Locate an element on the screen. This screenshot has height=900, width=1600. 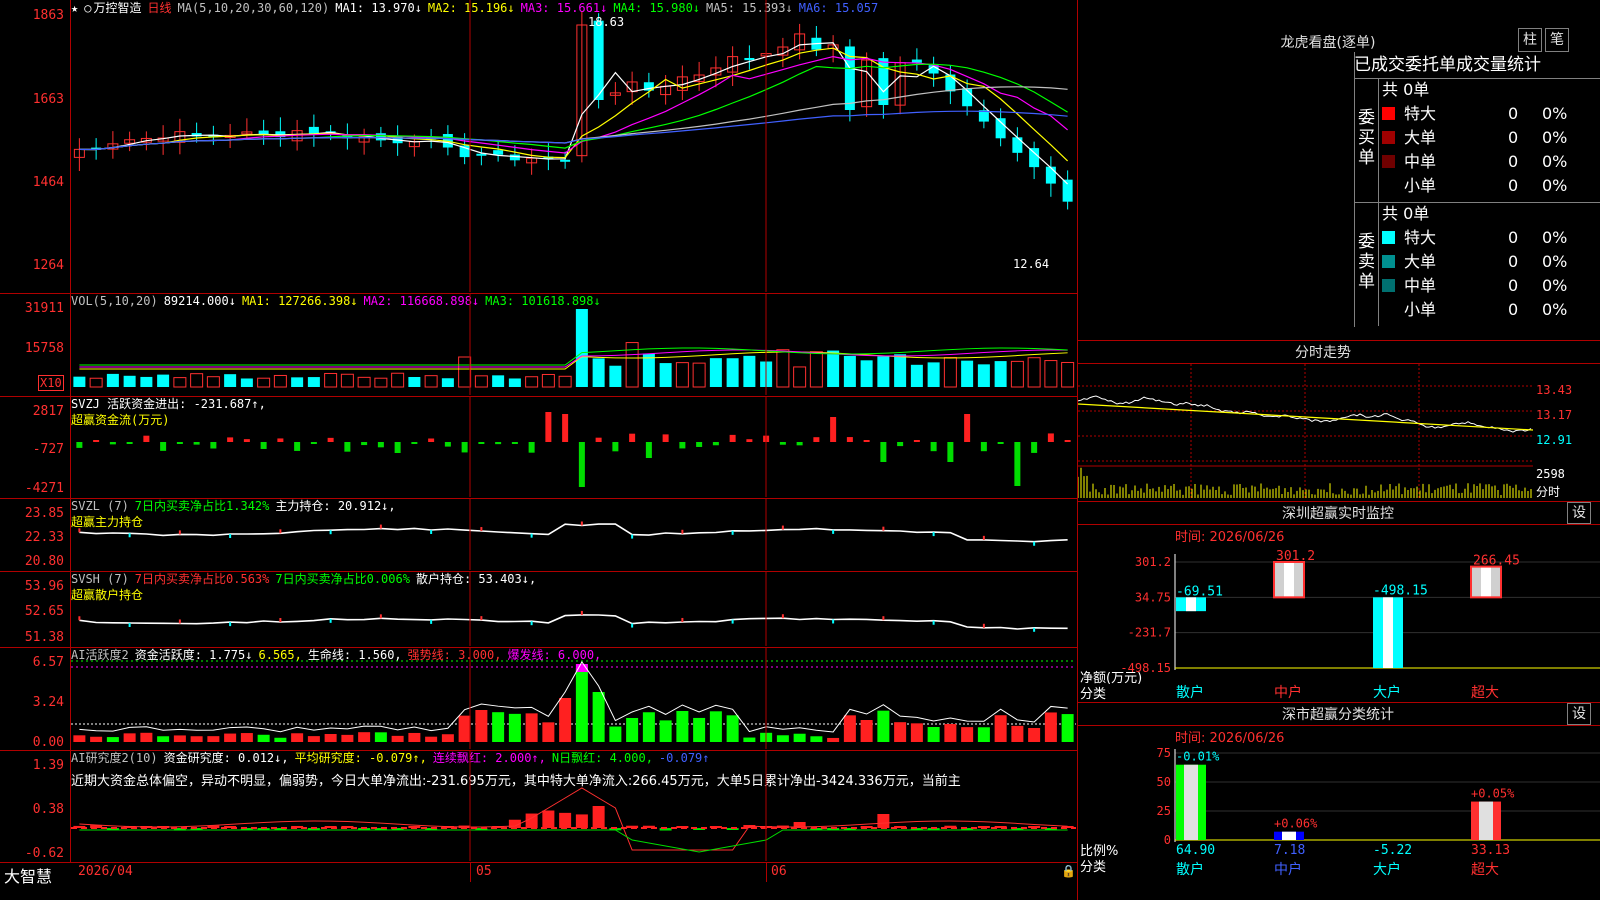
activity-line is located at coordinates (573, 697).